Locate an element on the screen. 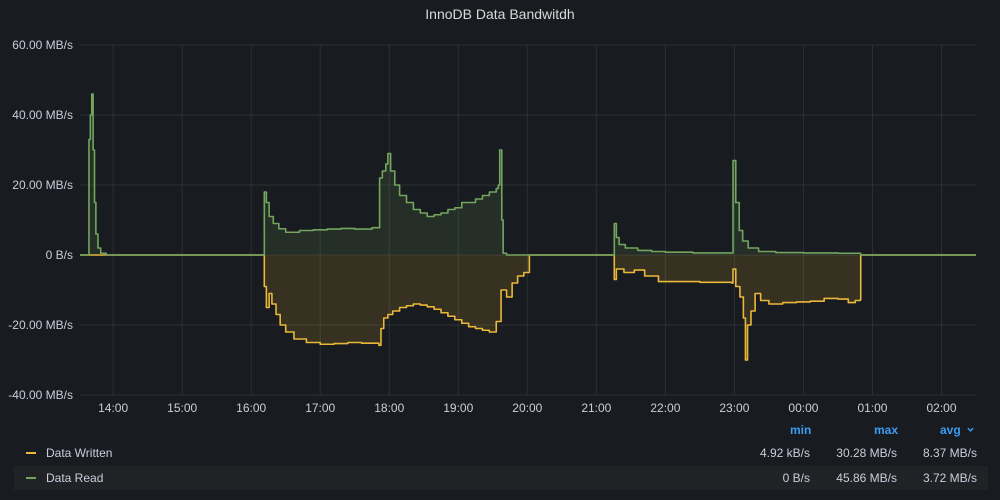  y-tick-label: 0 B/s is located at coordinates (59, 255).